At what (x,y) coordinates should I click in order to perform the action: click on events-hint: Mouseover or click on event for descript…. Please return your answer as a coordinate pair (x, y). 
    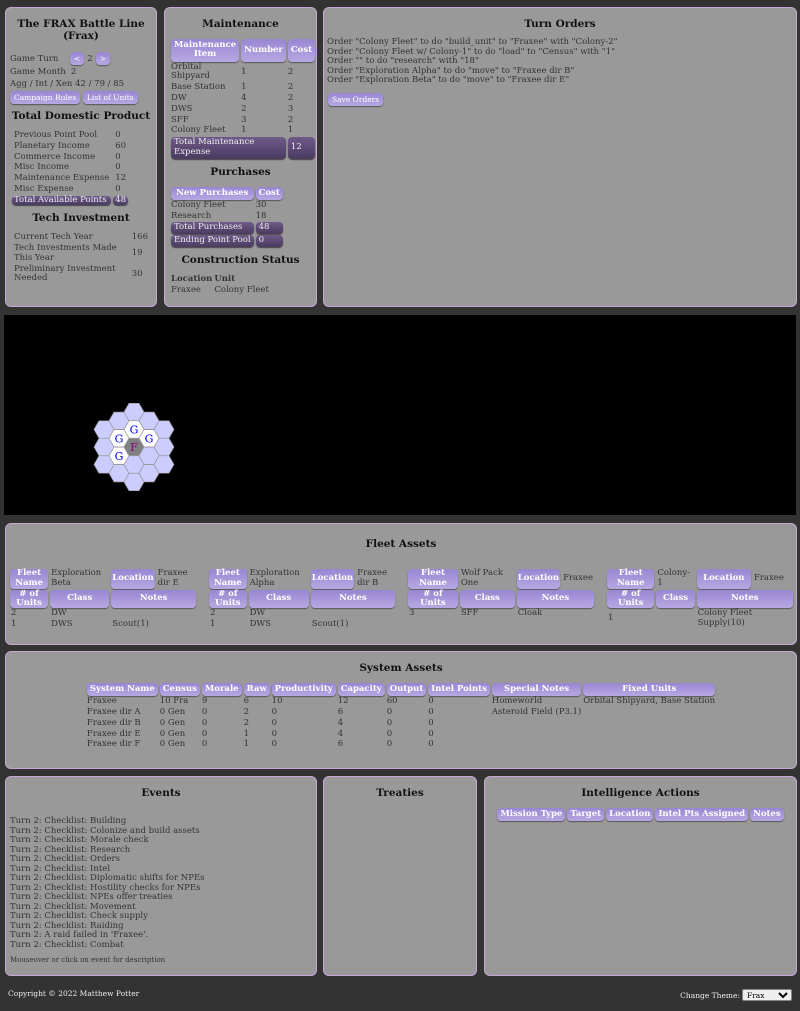
    Looking at the image, I should click on (88, 960).